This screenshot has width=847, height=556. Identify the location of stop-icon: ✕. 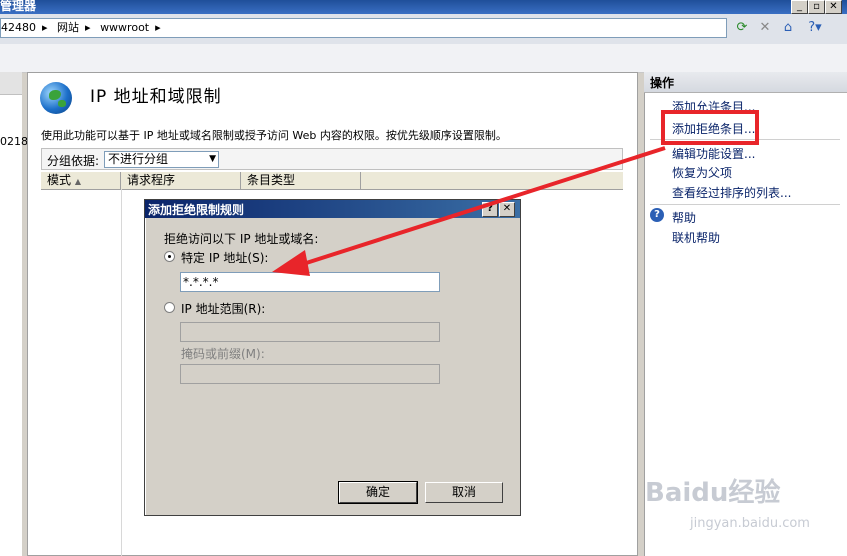
(765, 28).